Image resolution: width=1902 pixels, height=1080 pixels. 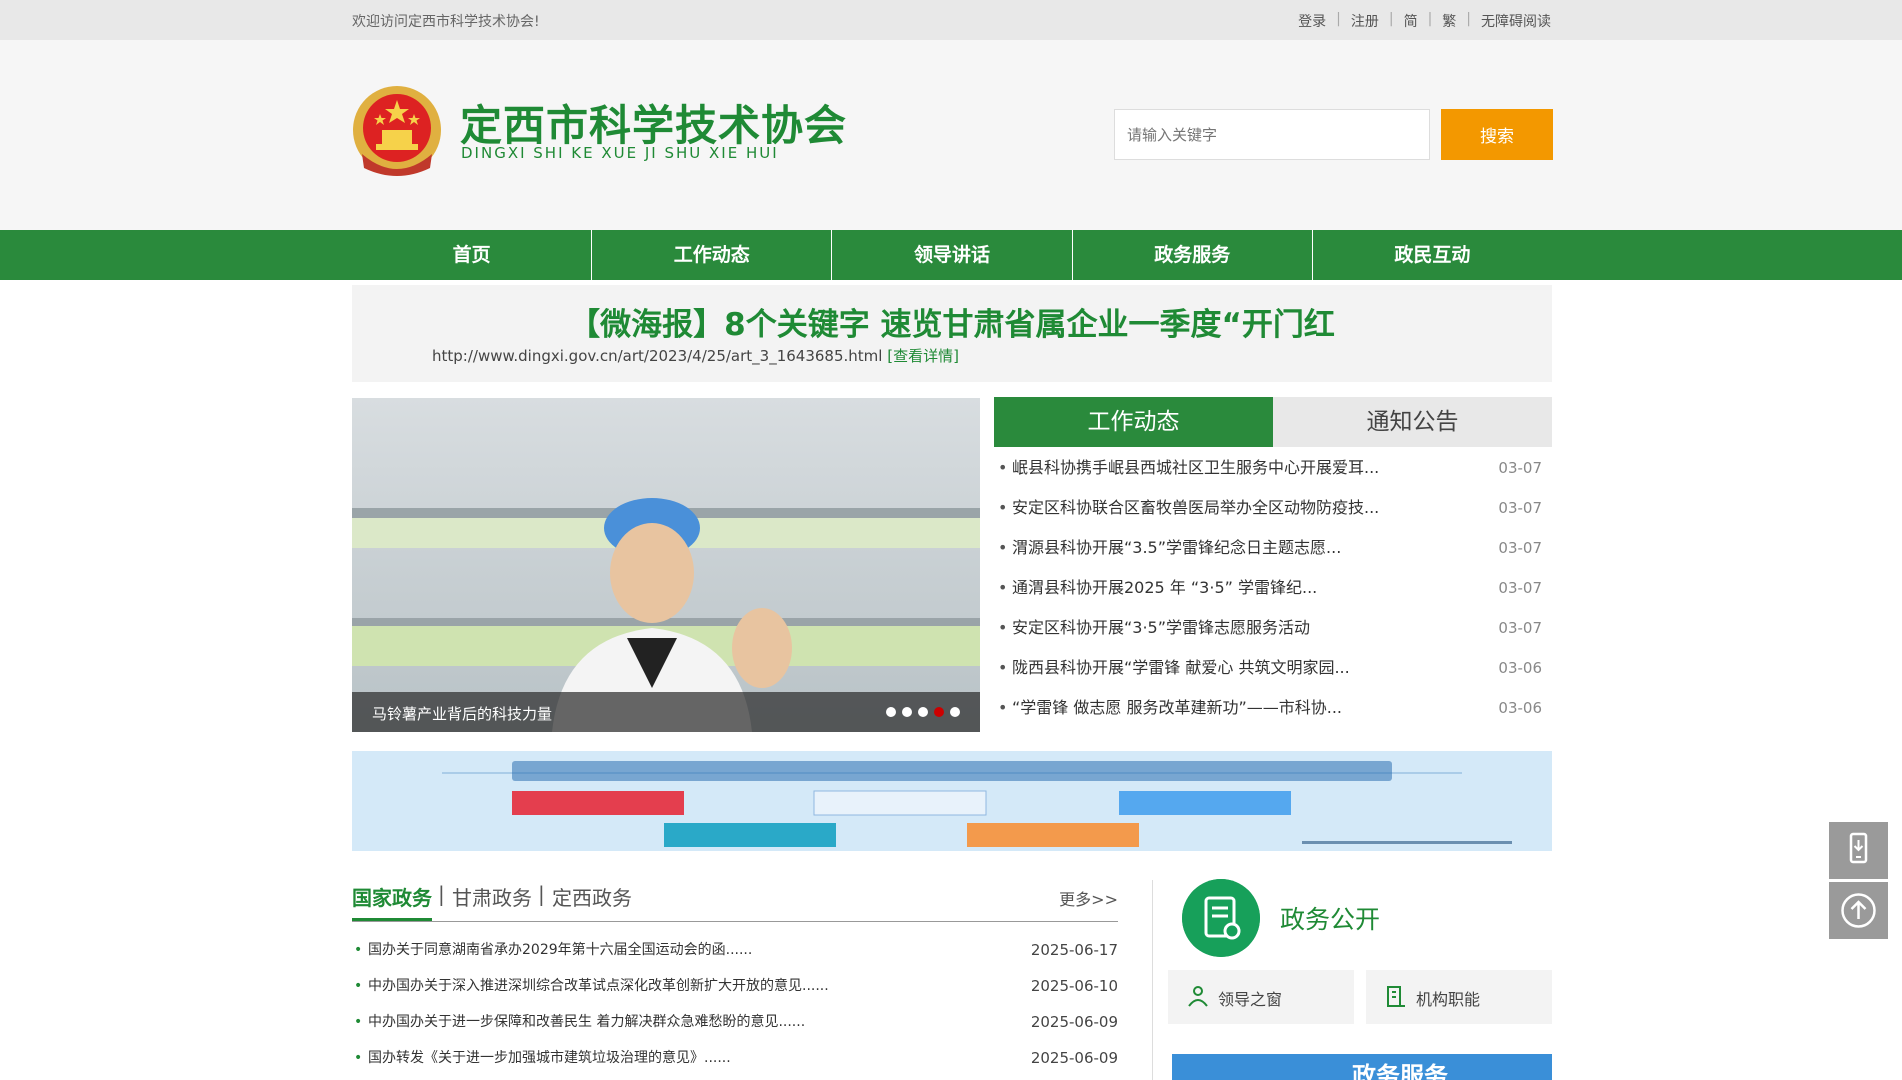 What do you see at coordinates (1312, 21) in the screenshot?
I see `login-link: 登录` at bounding box center [1312, 21].